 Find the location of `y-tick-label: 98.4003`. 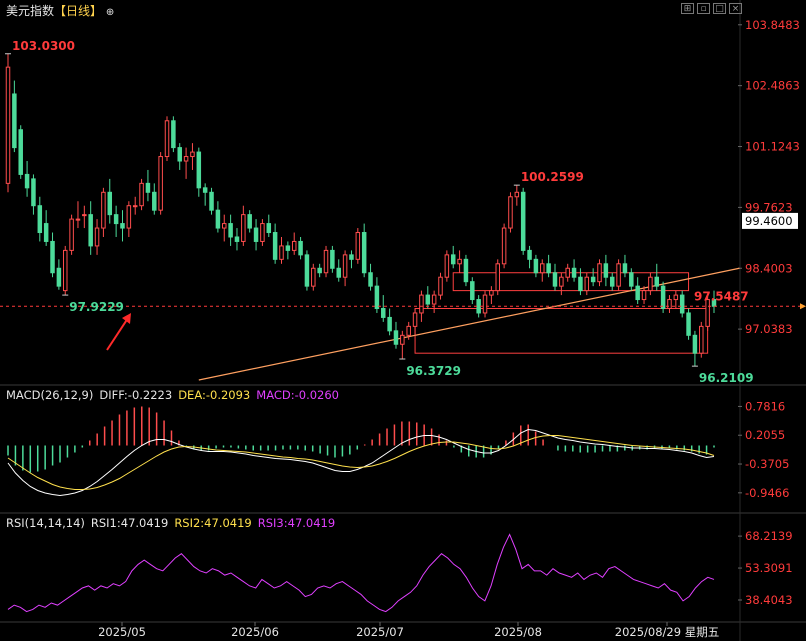

y-tick-label: 98.4003 is located at coordinates (769, 268).